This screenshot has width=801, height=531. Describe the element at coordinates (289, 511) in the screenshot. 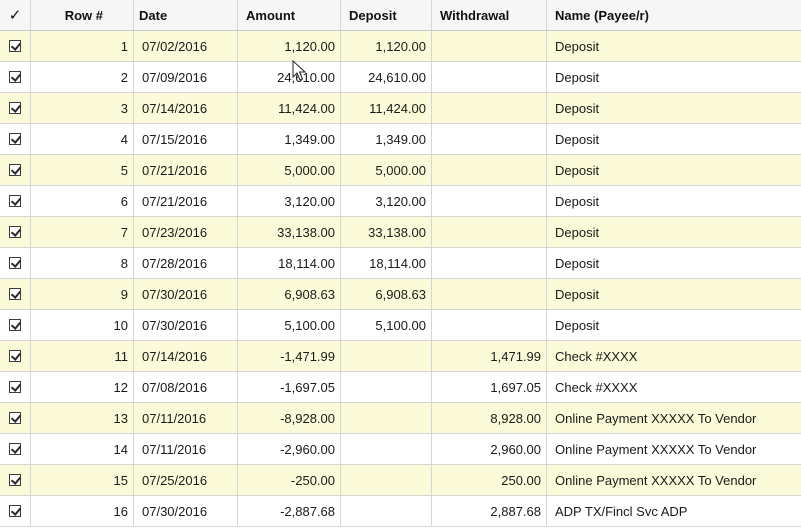

I see `amount-cell: -2,887.68` at that location.